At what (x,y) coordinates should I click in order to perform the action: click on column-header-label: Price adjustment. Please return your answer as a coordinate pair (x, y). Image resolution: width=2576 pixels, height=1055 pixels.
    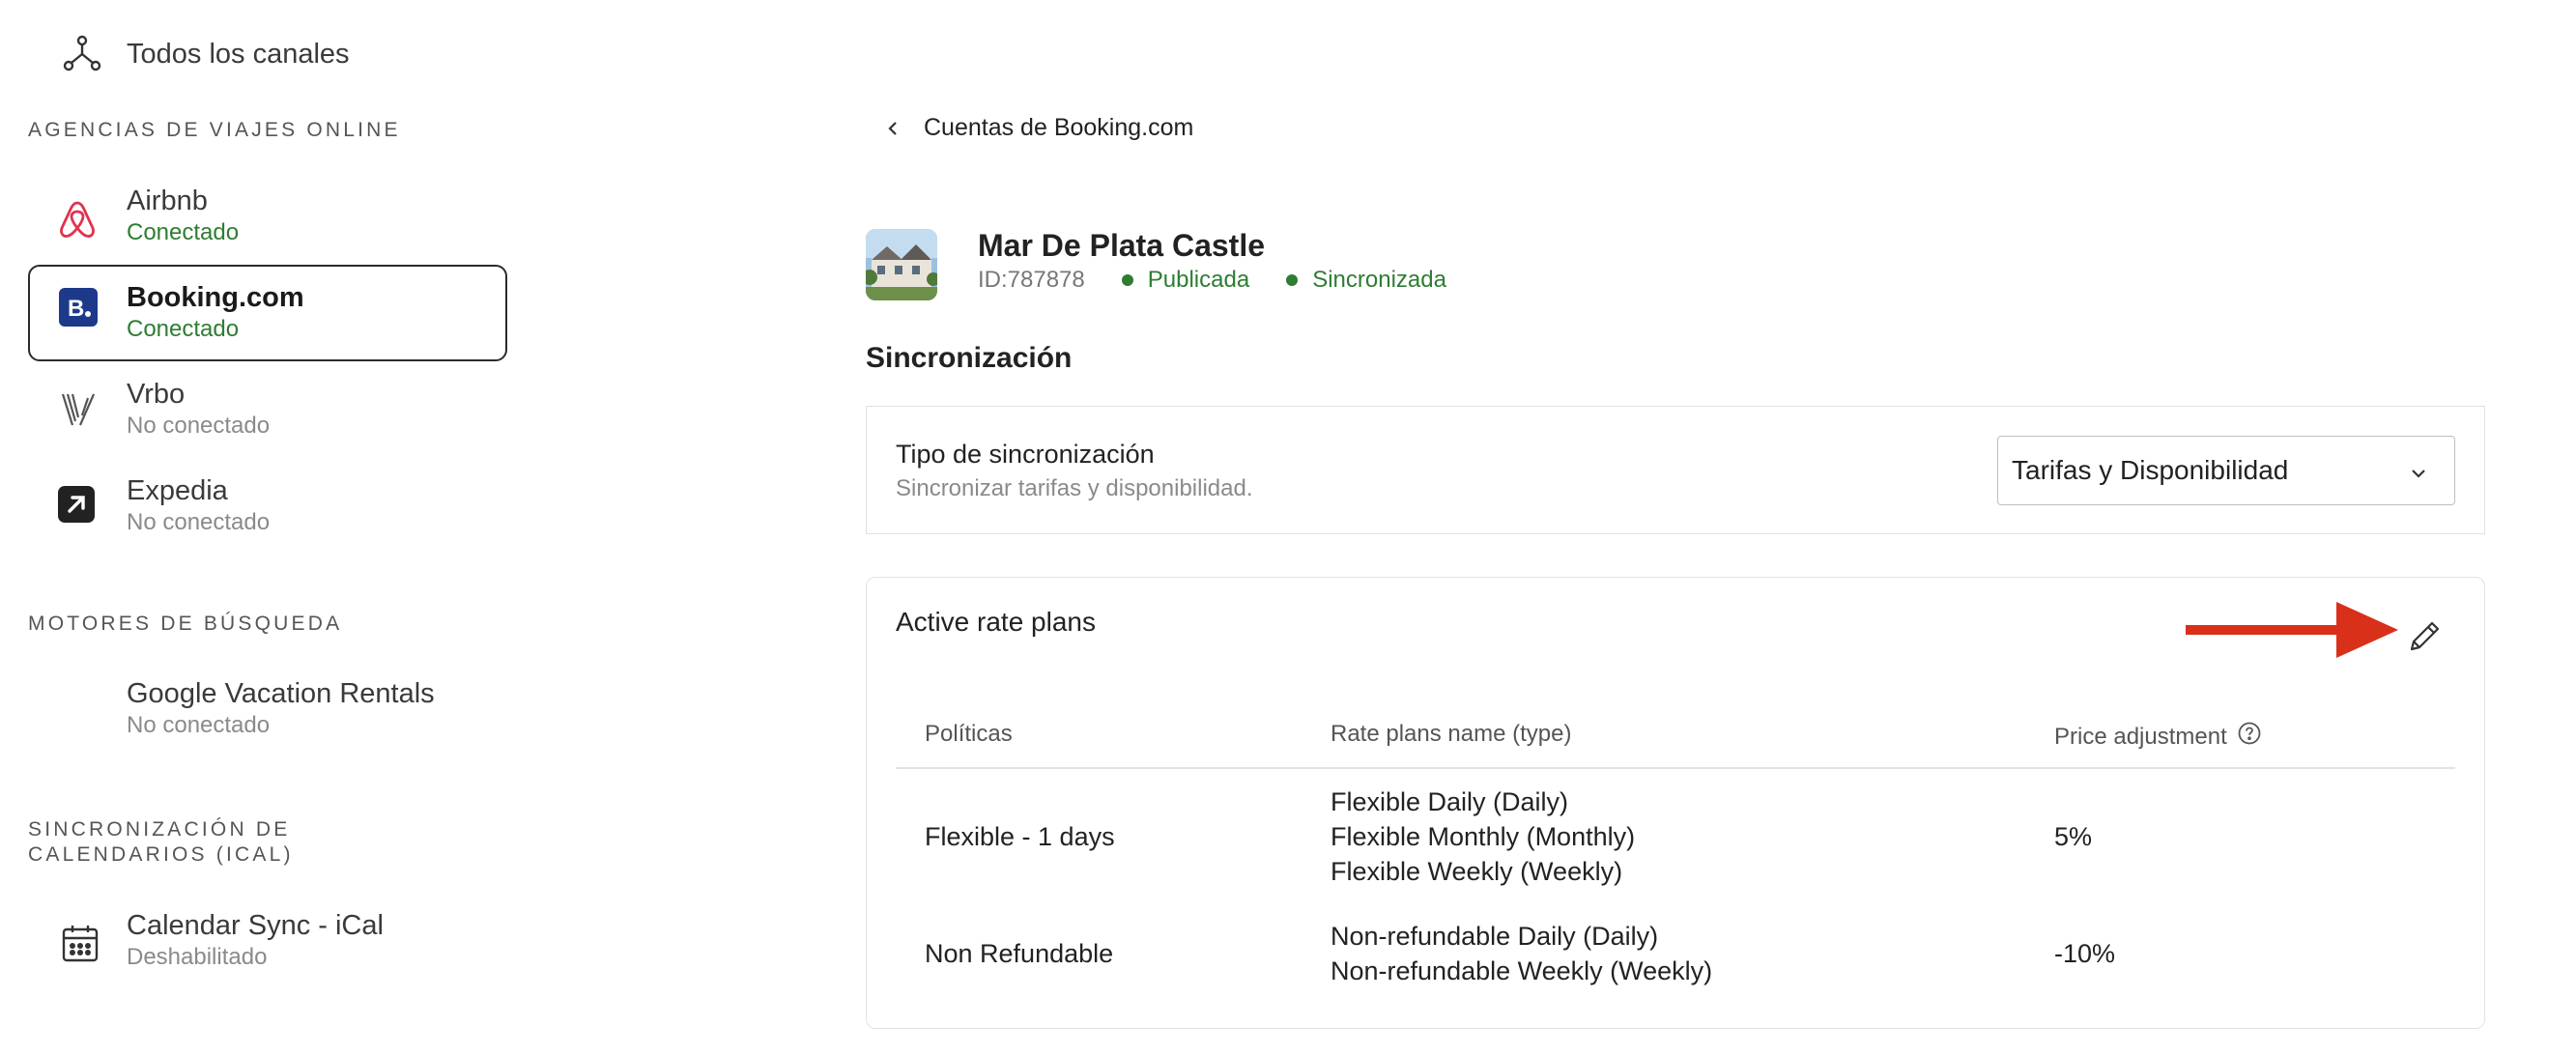
    Looking at the image, I should click on (2140, 736).